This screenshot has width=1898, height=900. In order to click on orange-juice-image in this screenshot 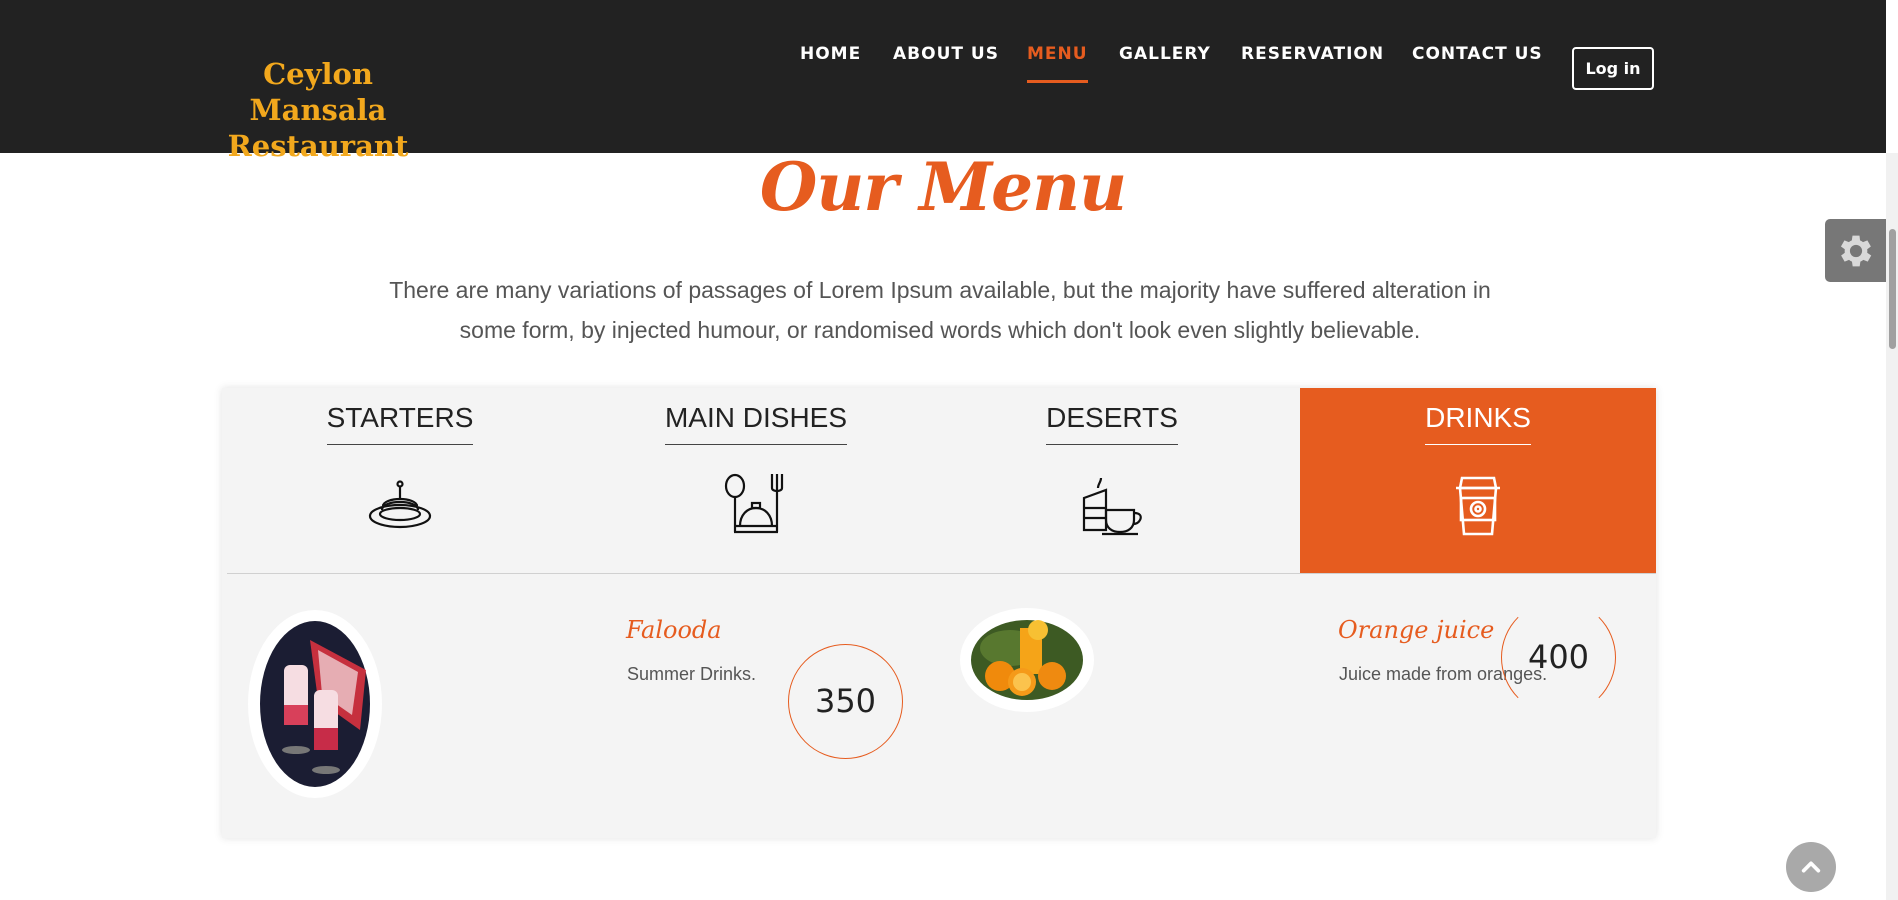, I will do `click(1027, 660)`.